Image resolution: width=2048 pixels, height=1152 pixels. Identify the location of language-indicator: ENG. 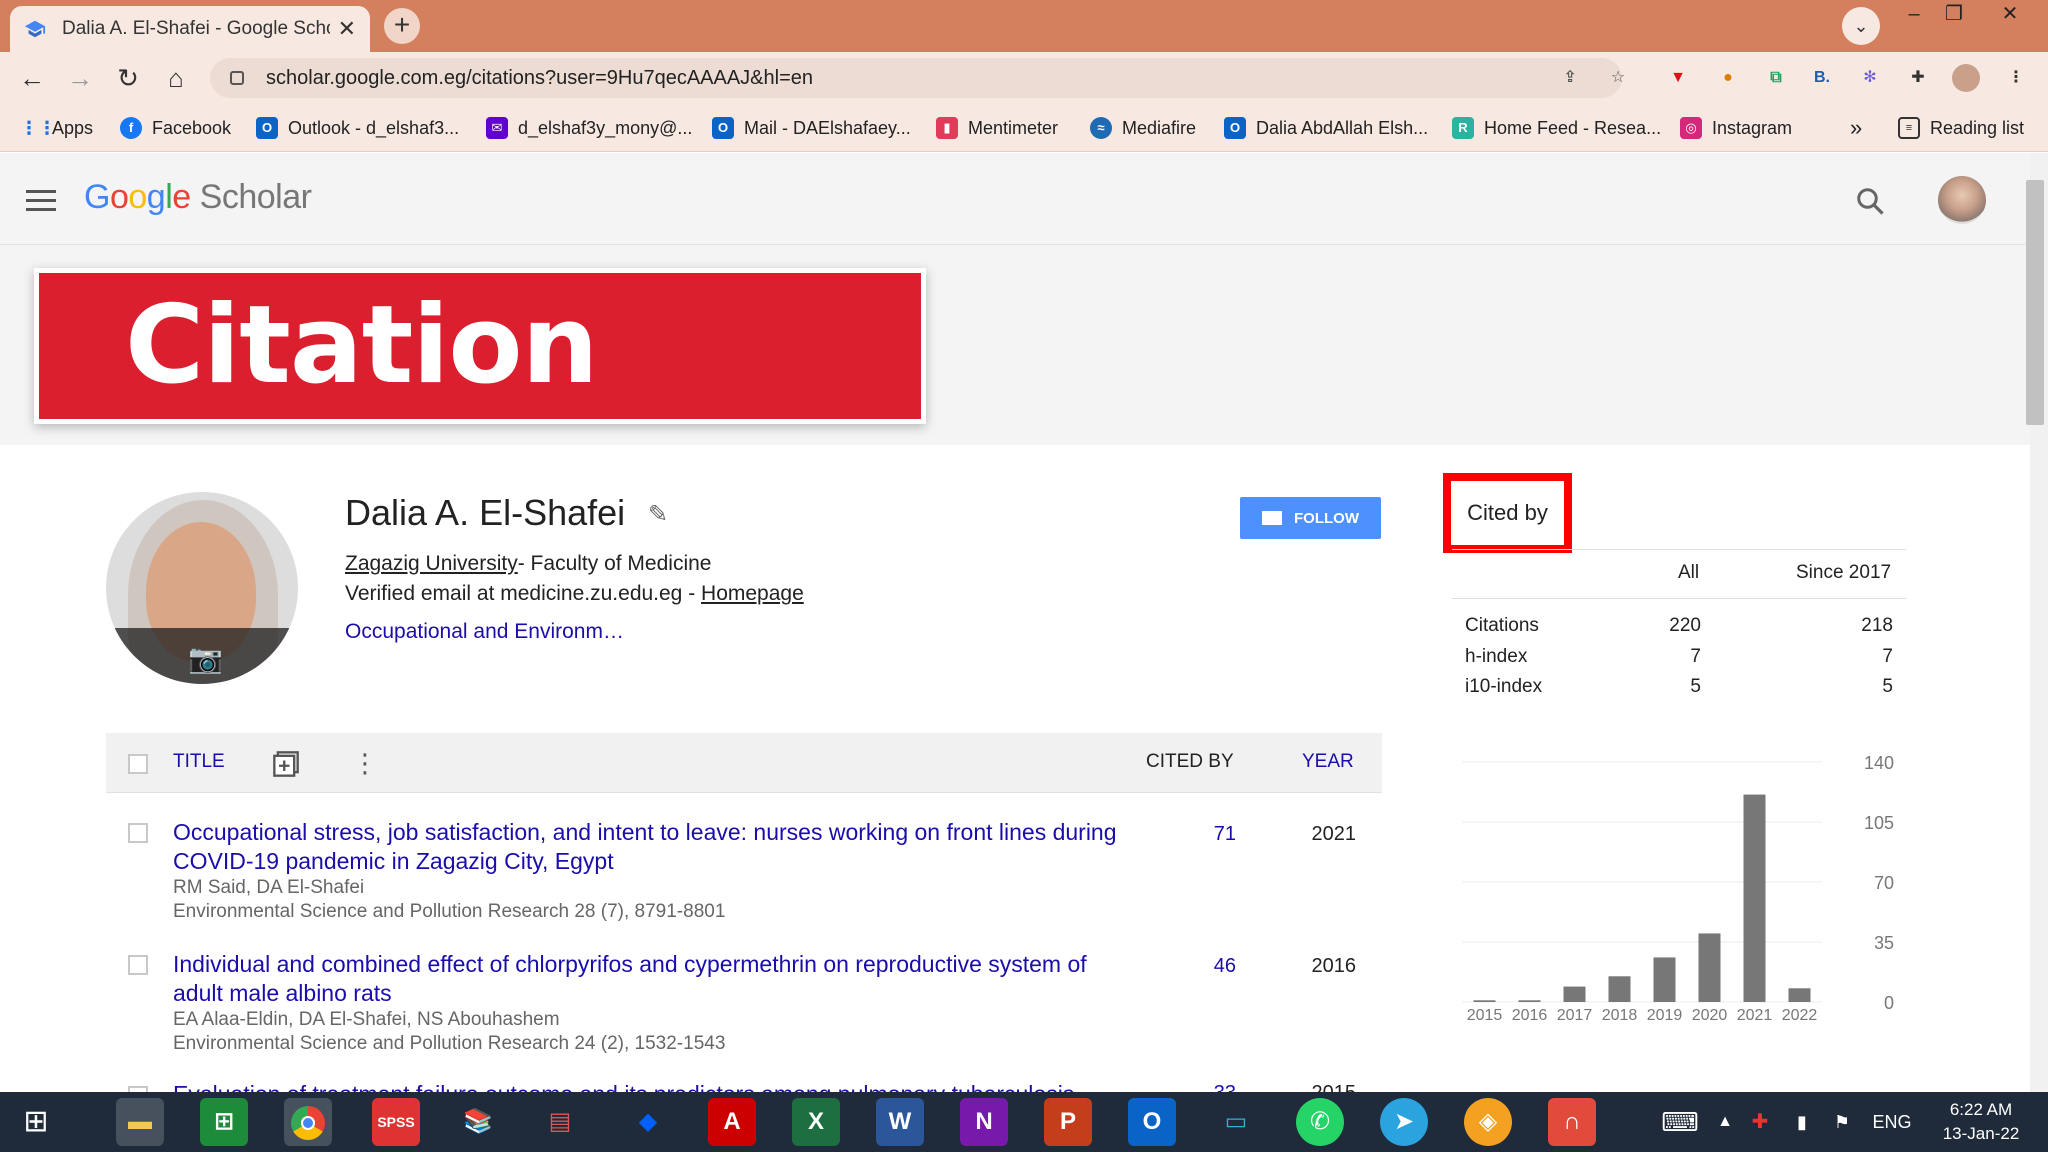
(1892, 1122).